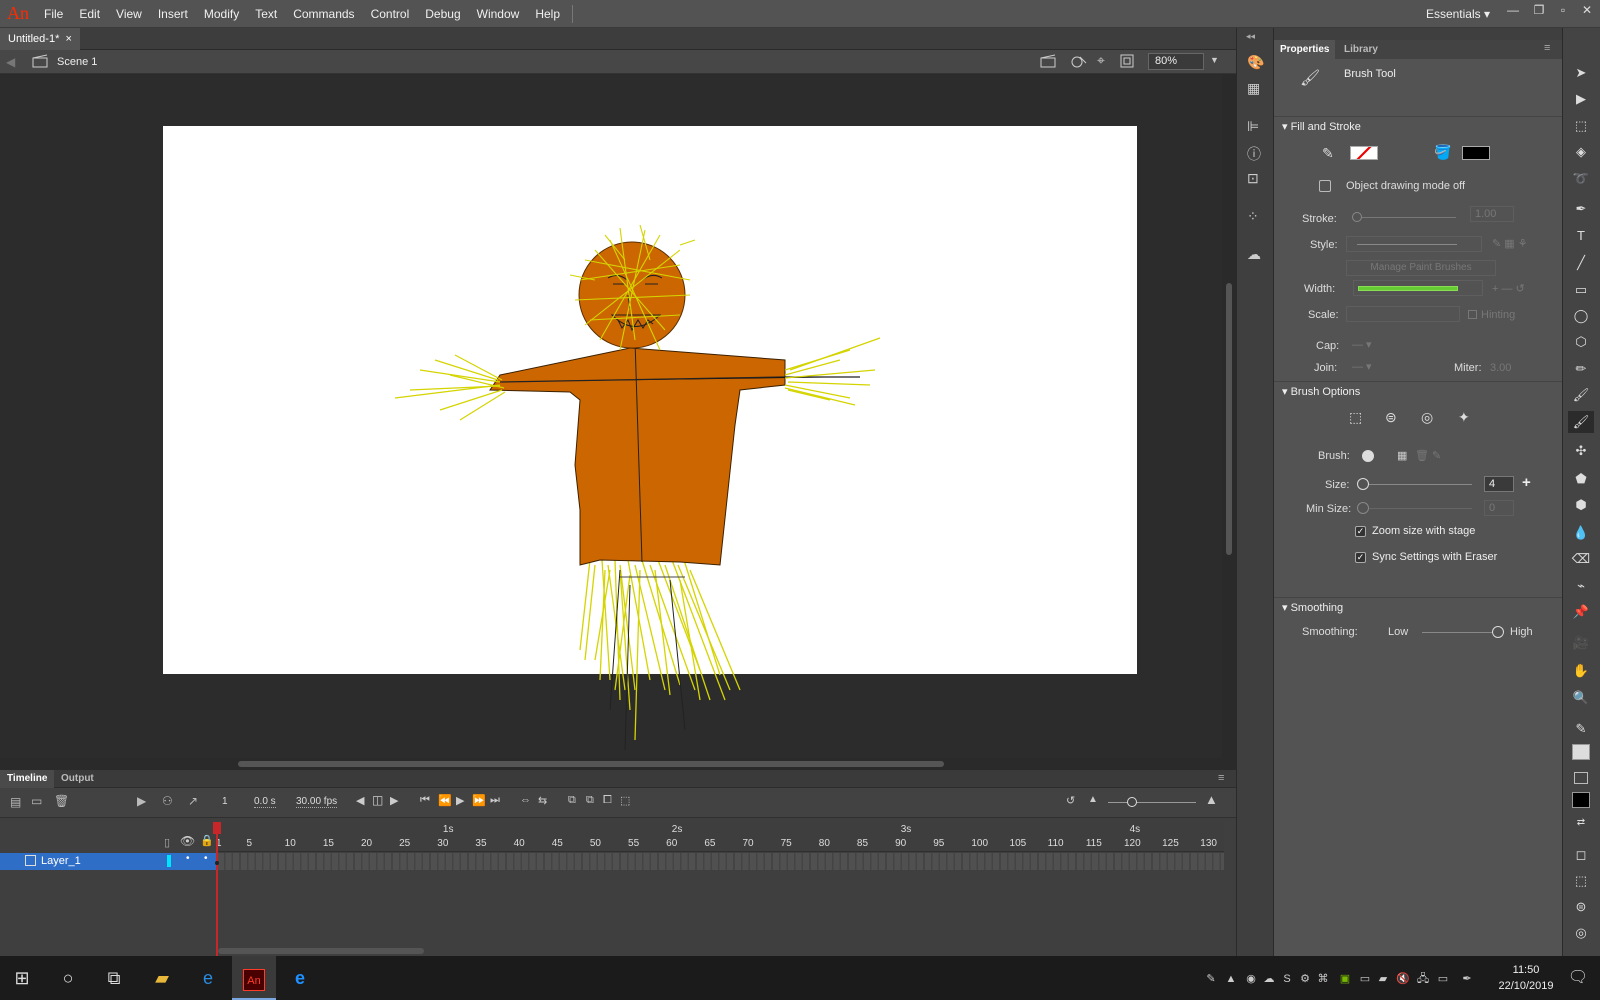  What do you see at coordinates (1581, 290) in the screenshot?
I see `rectangle-tool-icon: ▭` at bounding box center [1581, 290].